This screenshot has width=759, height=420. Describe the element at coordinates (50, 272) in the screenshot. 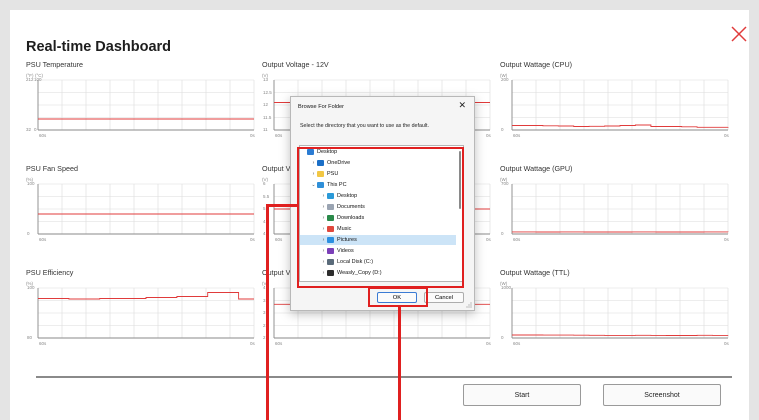

I see `psu-efficiency-title: PSU Efficiency` at that location.